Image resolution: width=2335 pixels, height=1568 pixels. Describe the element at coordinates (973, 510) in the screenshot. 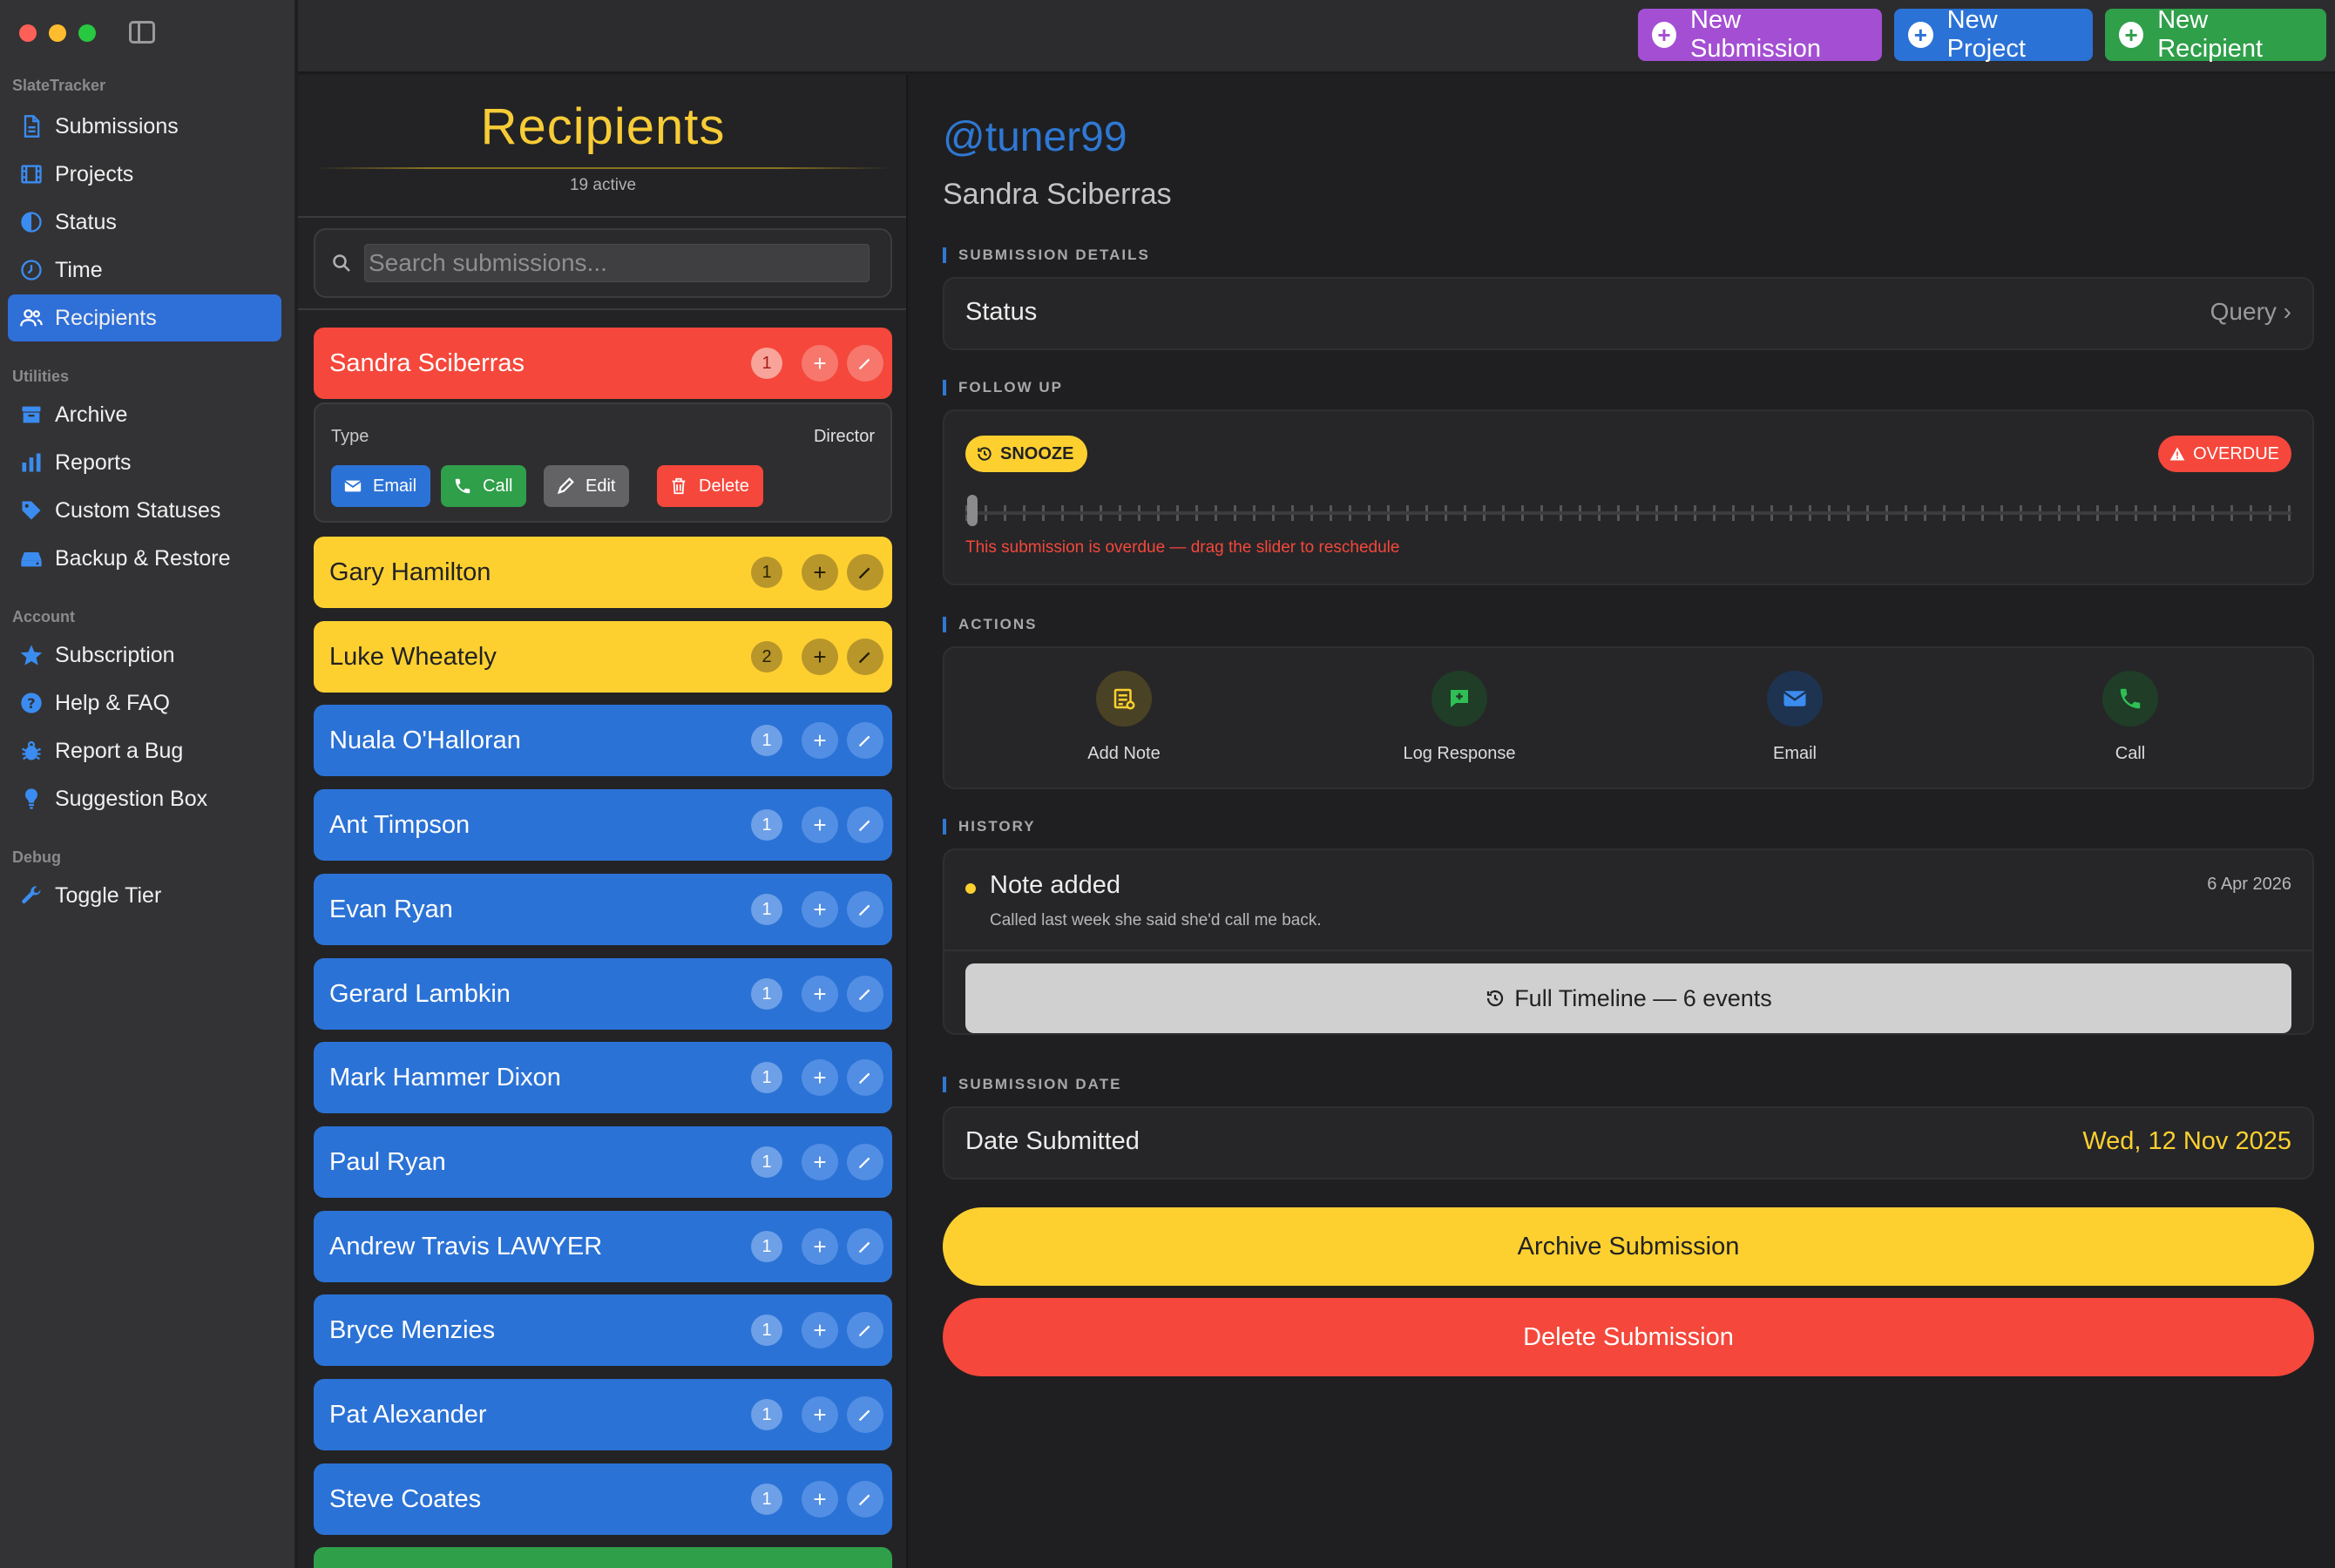

I see `reschedule-slider-thumb` at that location.